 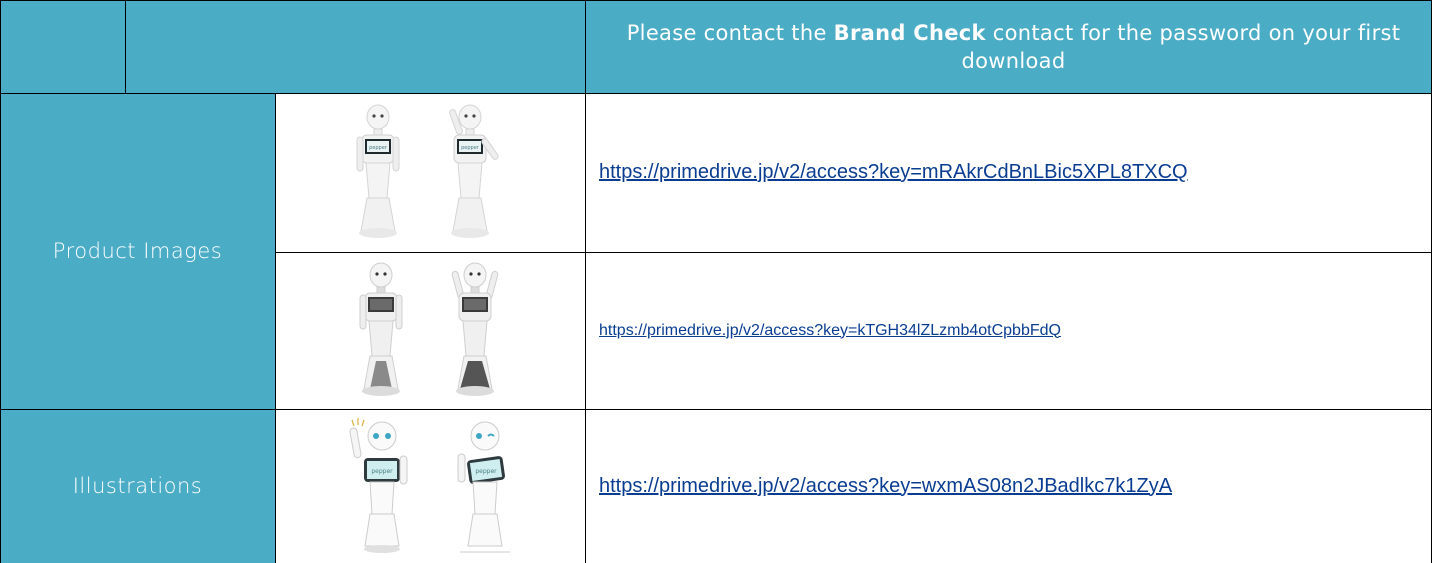 What do you see at coordinates (0, 281) in the screenshot?
I see `table-border-left` at bounding box center [0, 281].